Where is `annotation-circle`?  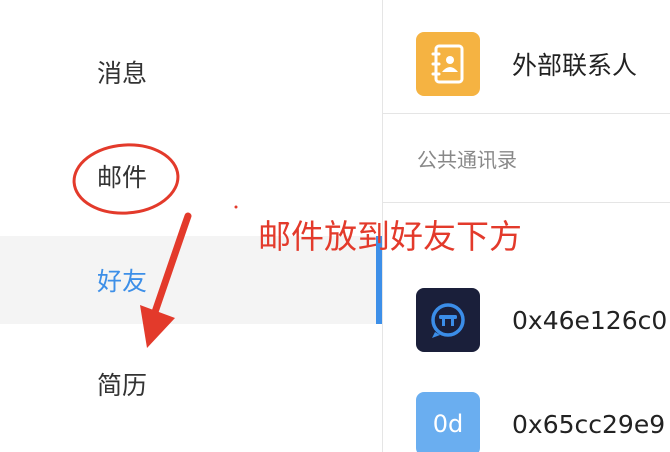 annotation-circle is located at coordinates (126, 179).